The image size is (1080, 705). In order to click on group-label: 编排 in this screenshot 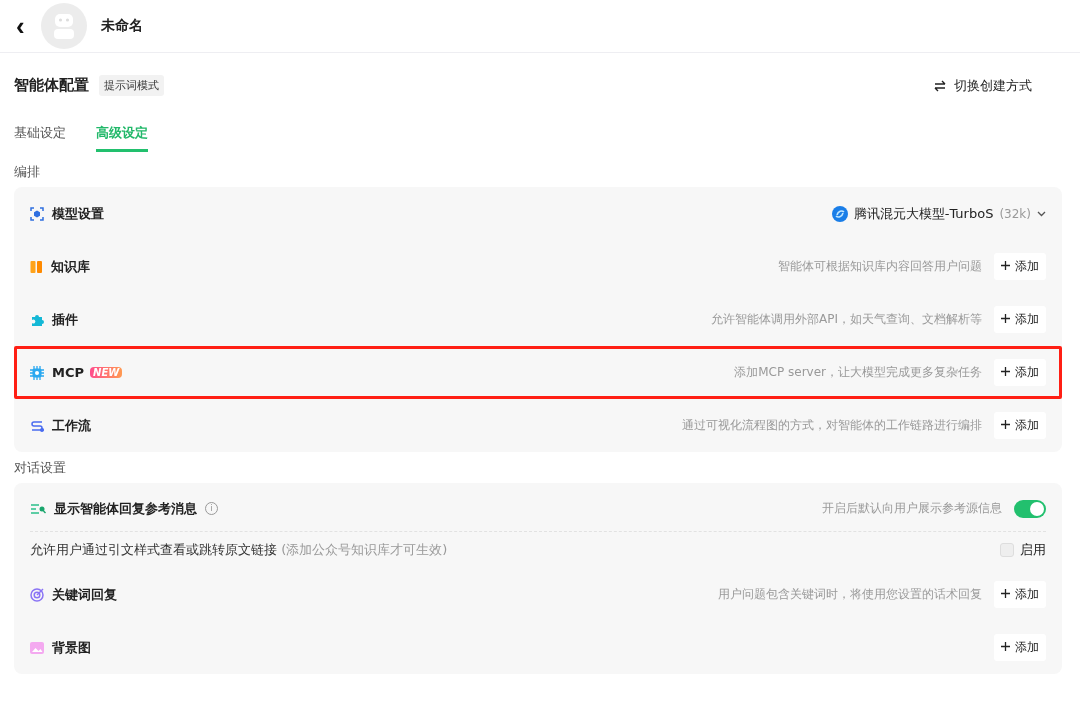, I will do `click(27, 172)`.